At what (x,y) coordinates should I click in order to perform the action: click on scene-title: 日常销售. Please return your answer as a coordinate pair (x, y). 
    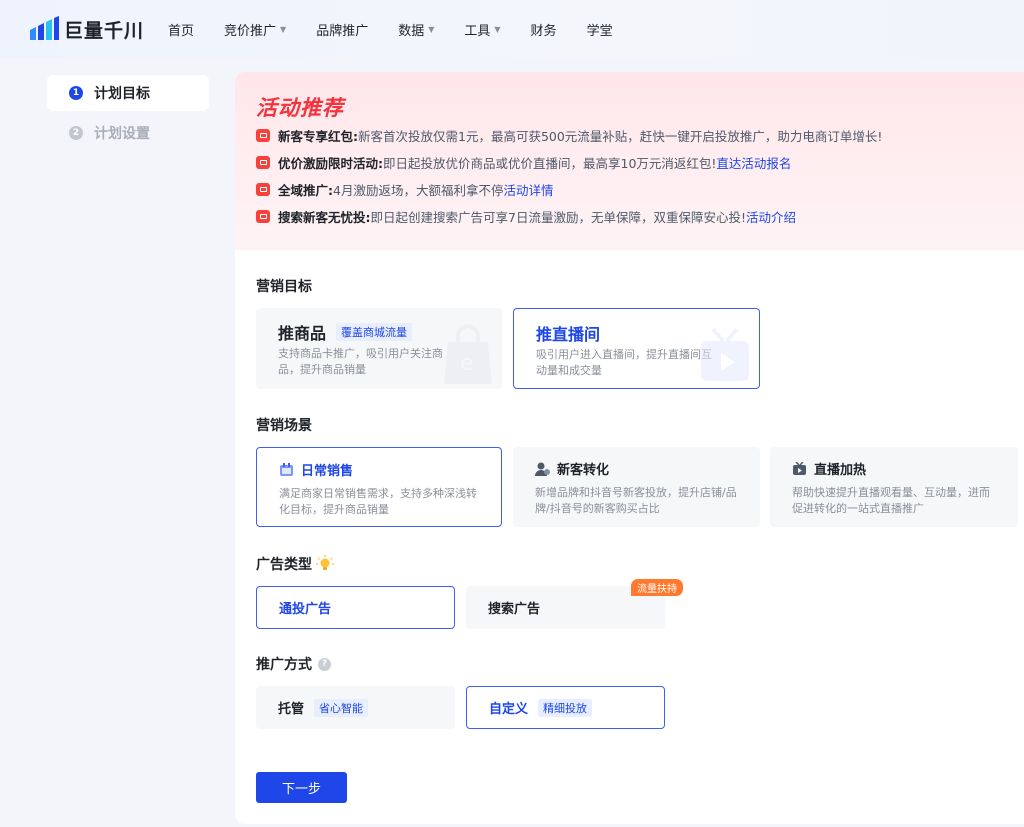
    Looking at the image, I should click on (316, 469).